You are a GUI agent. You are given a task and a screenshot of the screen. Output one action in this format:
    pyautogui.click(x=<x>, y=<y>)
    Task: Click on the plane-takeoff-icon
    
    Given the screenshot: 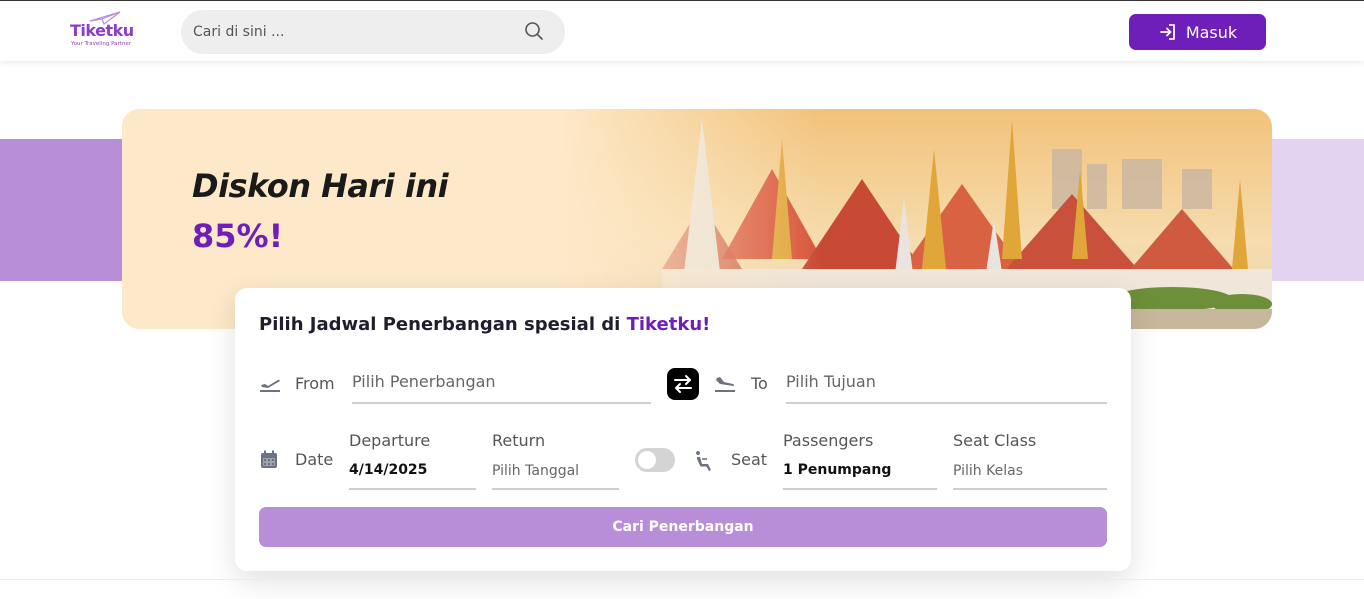 What is the action you would take?
    pyautogui.click(x=270, y=385)
    